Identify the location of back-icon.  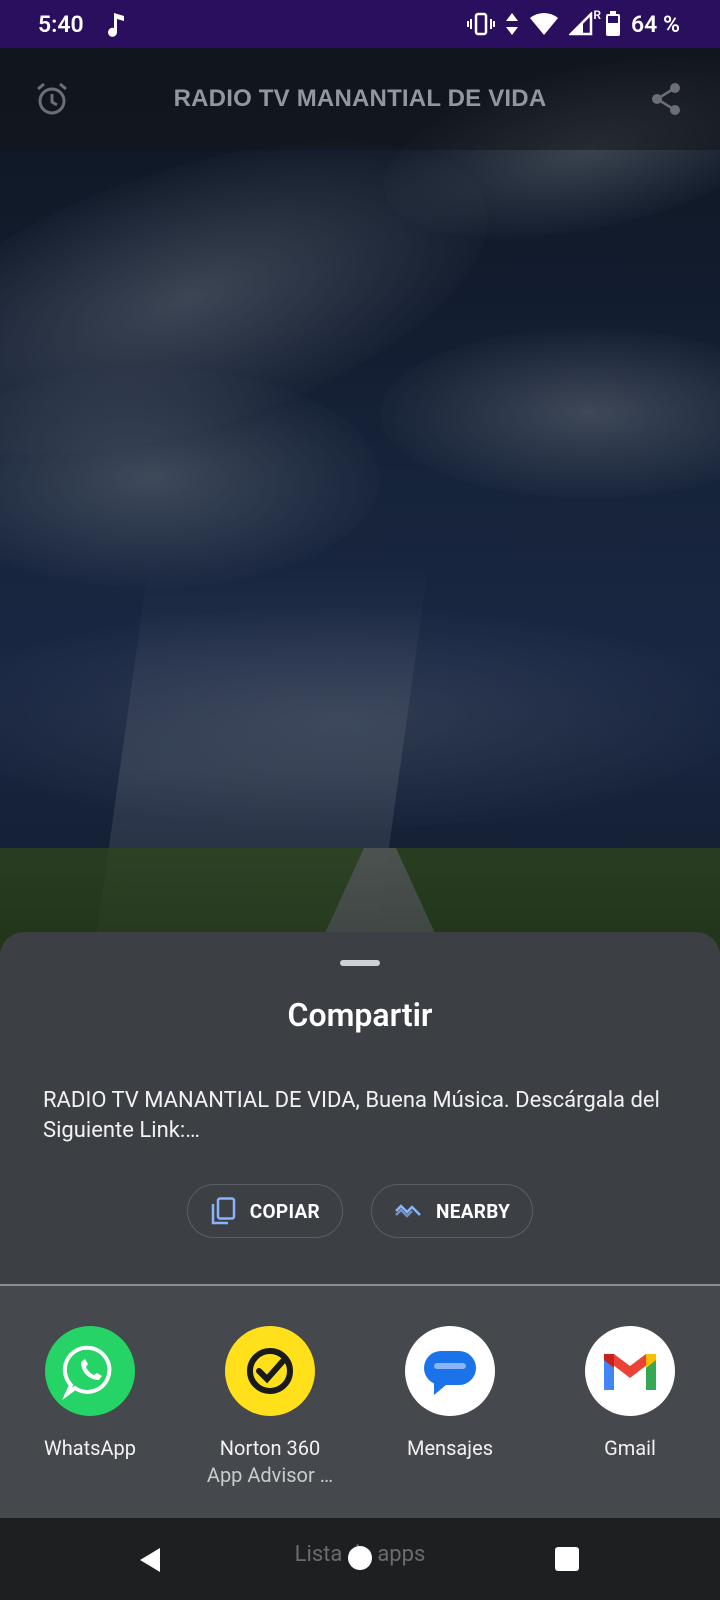
(150, 1562).